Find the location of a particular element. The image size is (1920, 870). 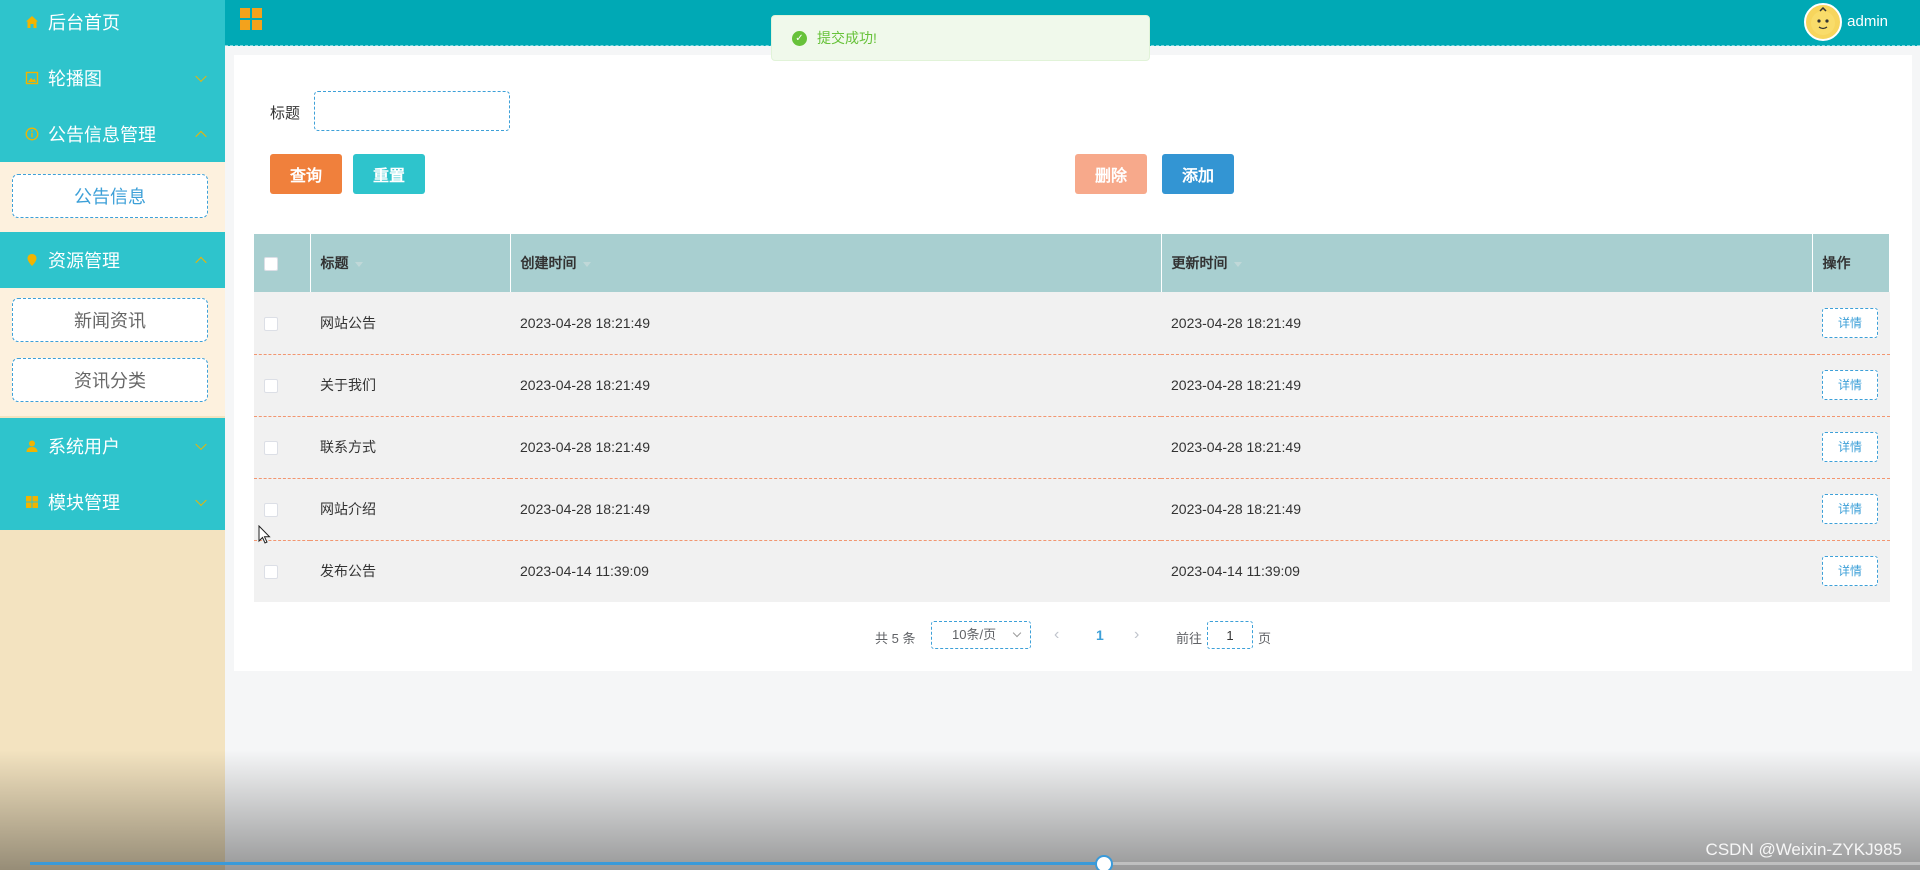

select-all-checkbox is located at coordinates (271, 264).